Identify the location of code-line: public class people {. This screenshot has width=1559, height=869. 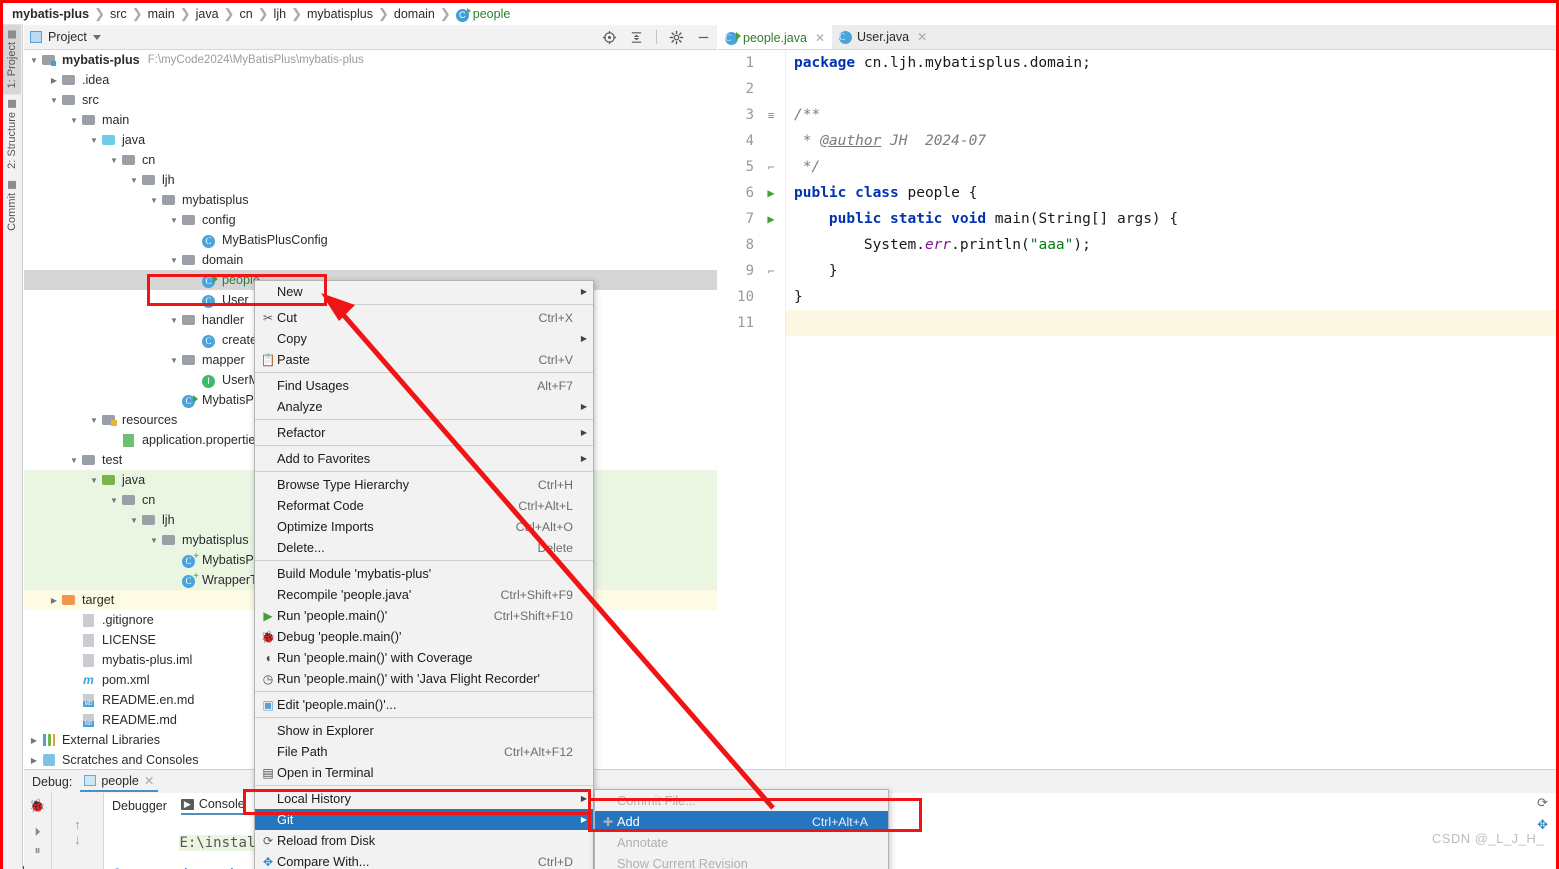
(1171, 193).